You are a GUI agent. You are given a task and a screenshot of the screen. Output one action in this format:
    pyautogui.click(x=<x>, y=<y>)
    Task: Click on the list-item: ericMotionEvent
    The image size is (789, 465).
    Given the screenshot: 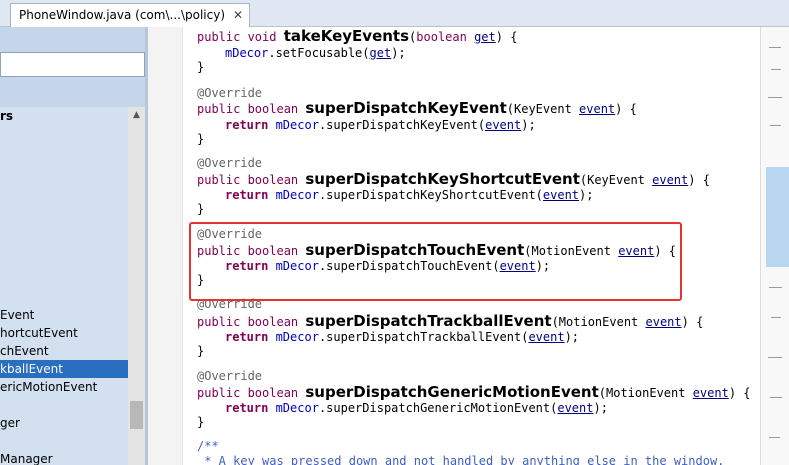 What is the action you would take?
    pyautogui.click(x=64, y=387)
    